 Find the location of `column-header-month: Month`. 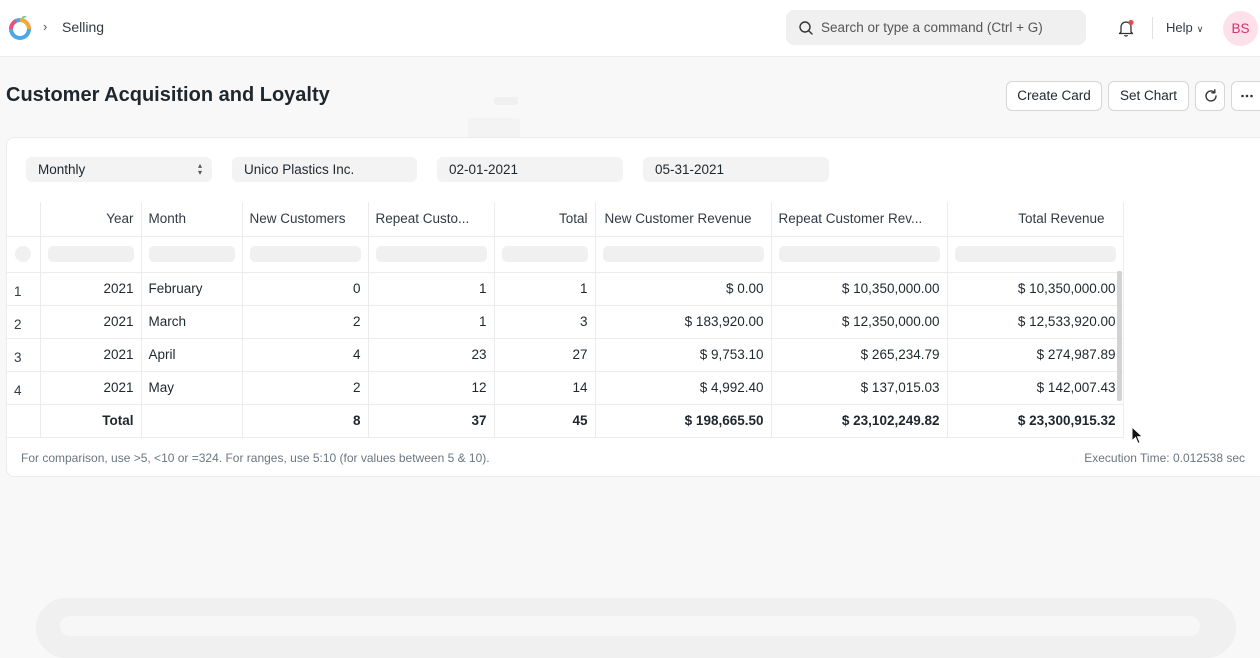

column-header-month: Month is located at coordinates (192, 219).